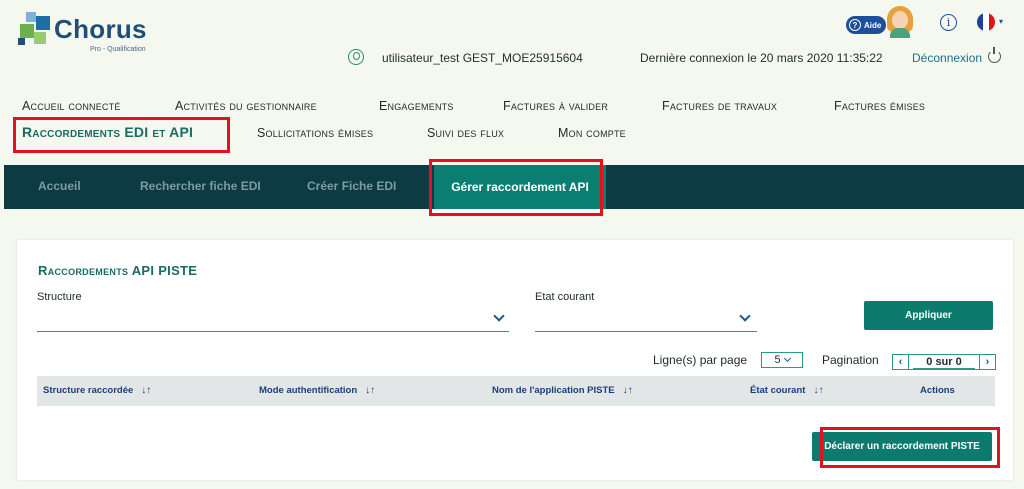 The height and width of the screenshot is (489, 1024). Describe the element at coordinates (246, 106) in the screenshot. I see `nav-activites-gestionnaire: Activités du gestionnaire` at that location.